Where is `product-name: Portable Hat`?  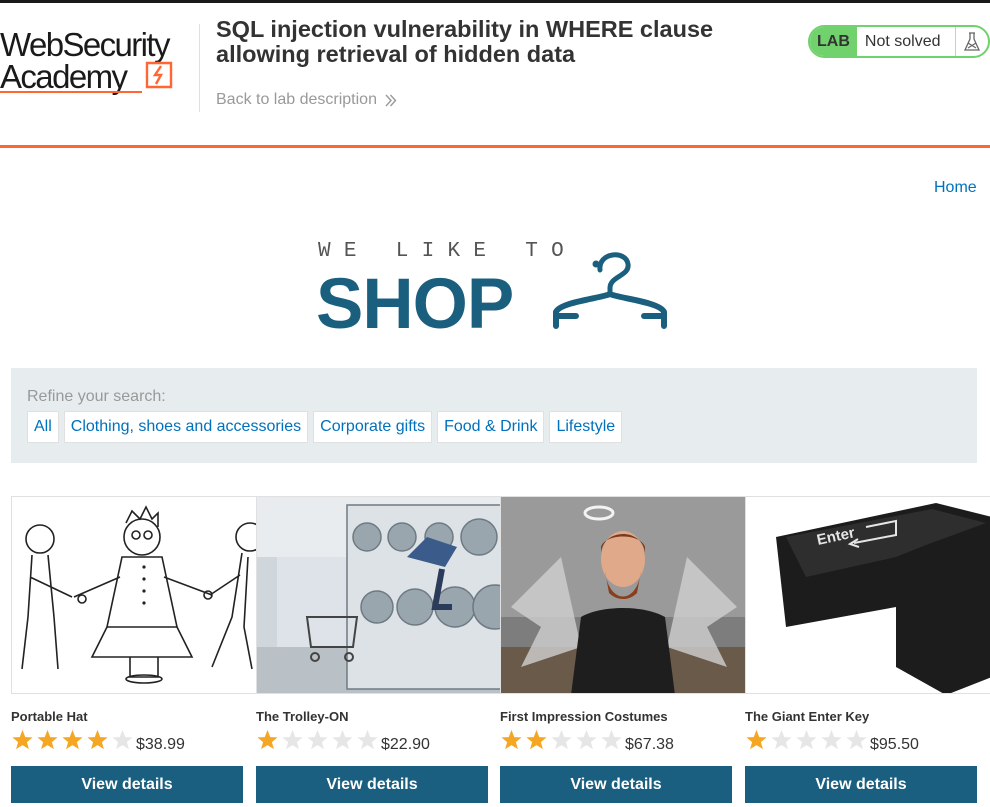
product-name: Portable Hat is located at coordinates (49, 716).